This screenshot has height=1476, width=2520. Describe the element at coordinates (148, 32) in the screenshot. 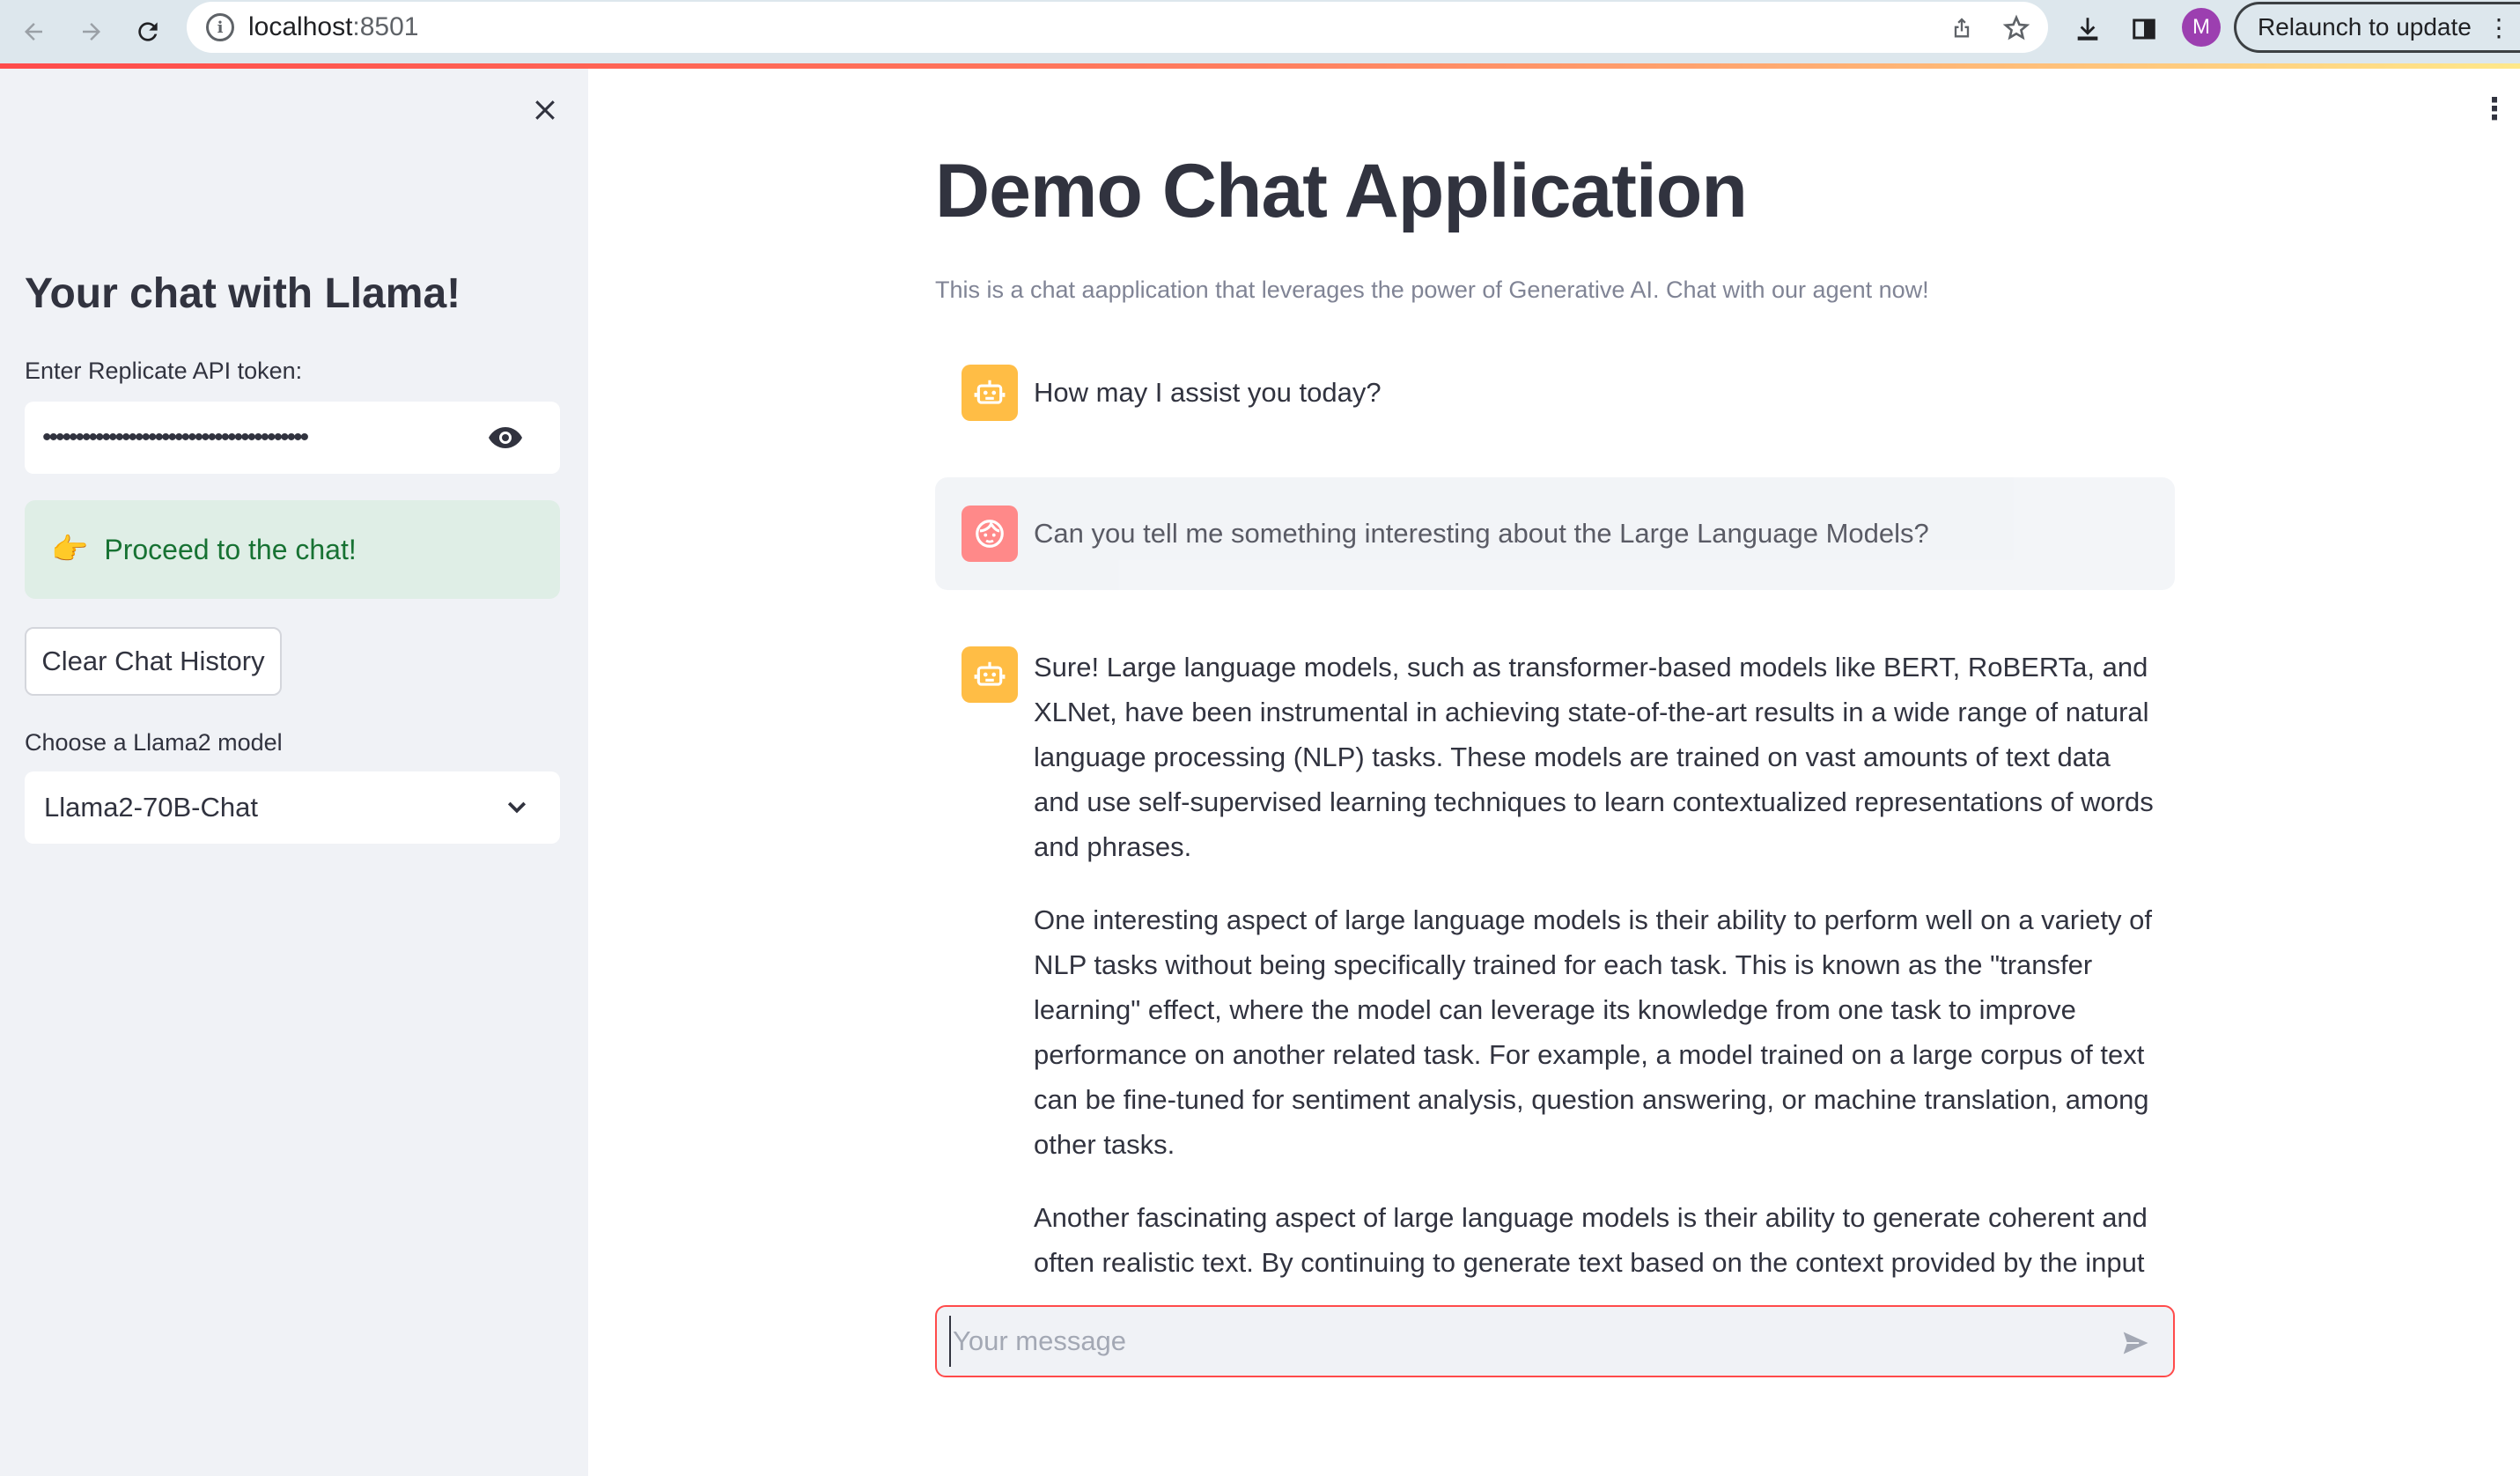

I see `reload-icon` at that location.